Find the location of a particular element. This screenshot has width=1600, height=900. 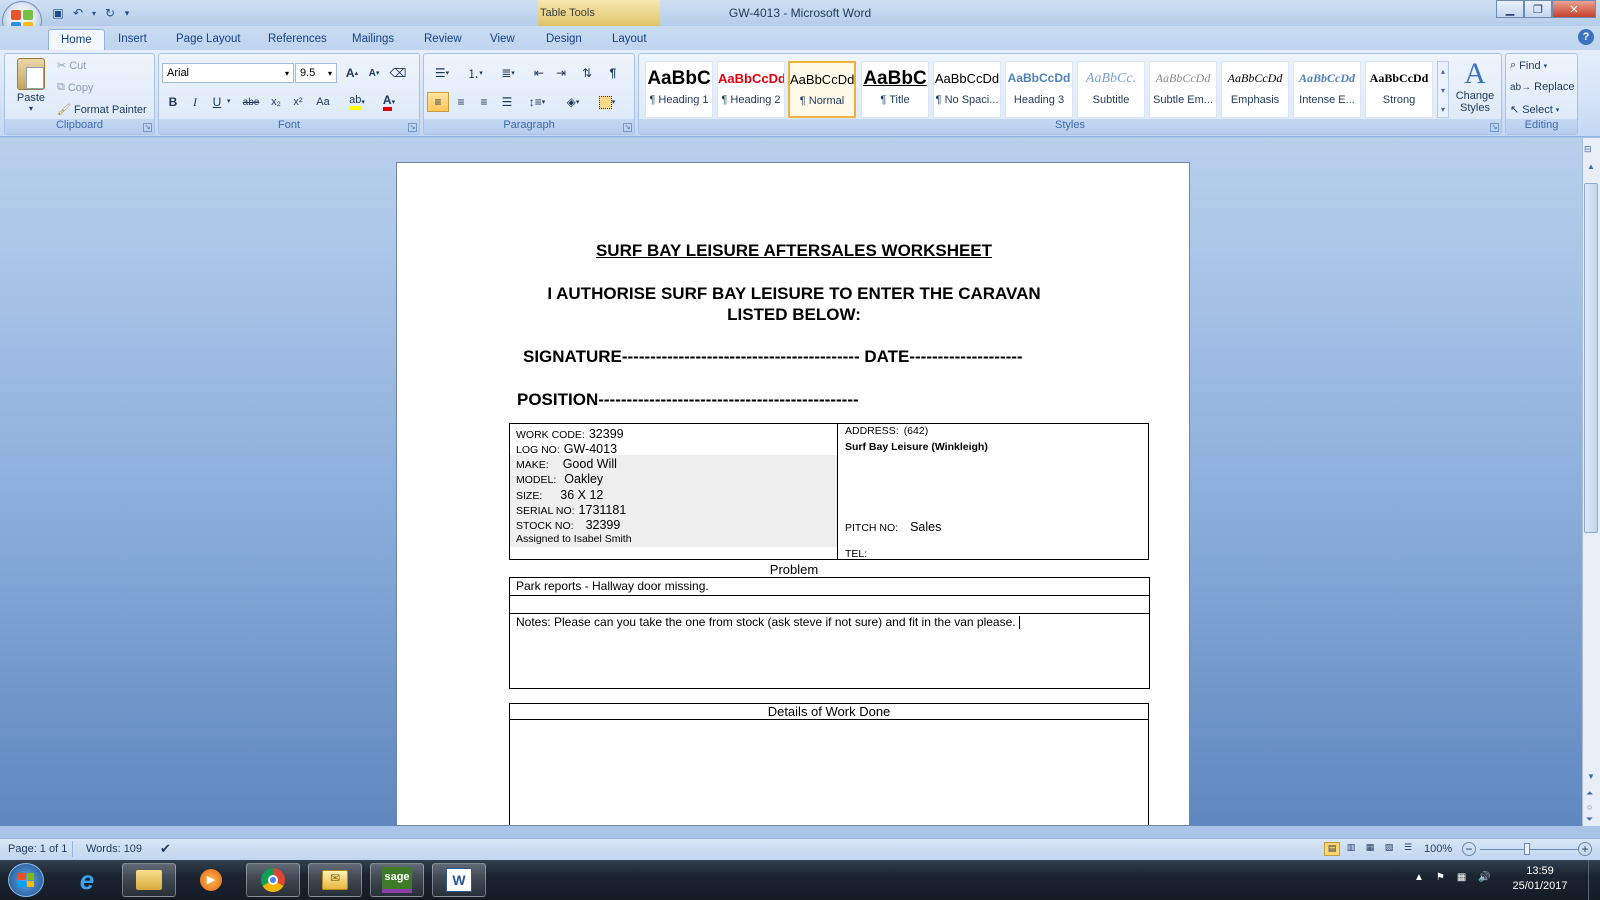

paste-button: Paste ▾ is located at coordinates (31, 85).